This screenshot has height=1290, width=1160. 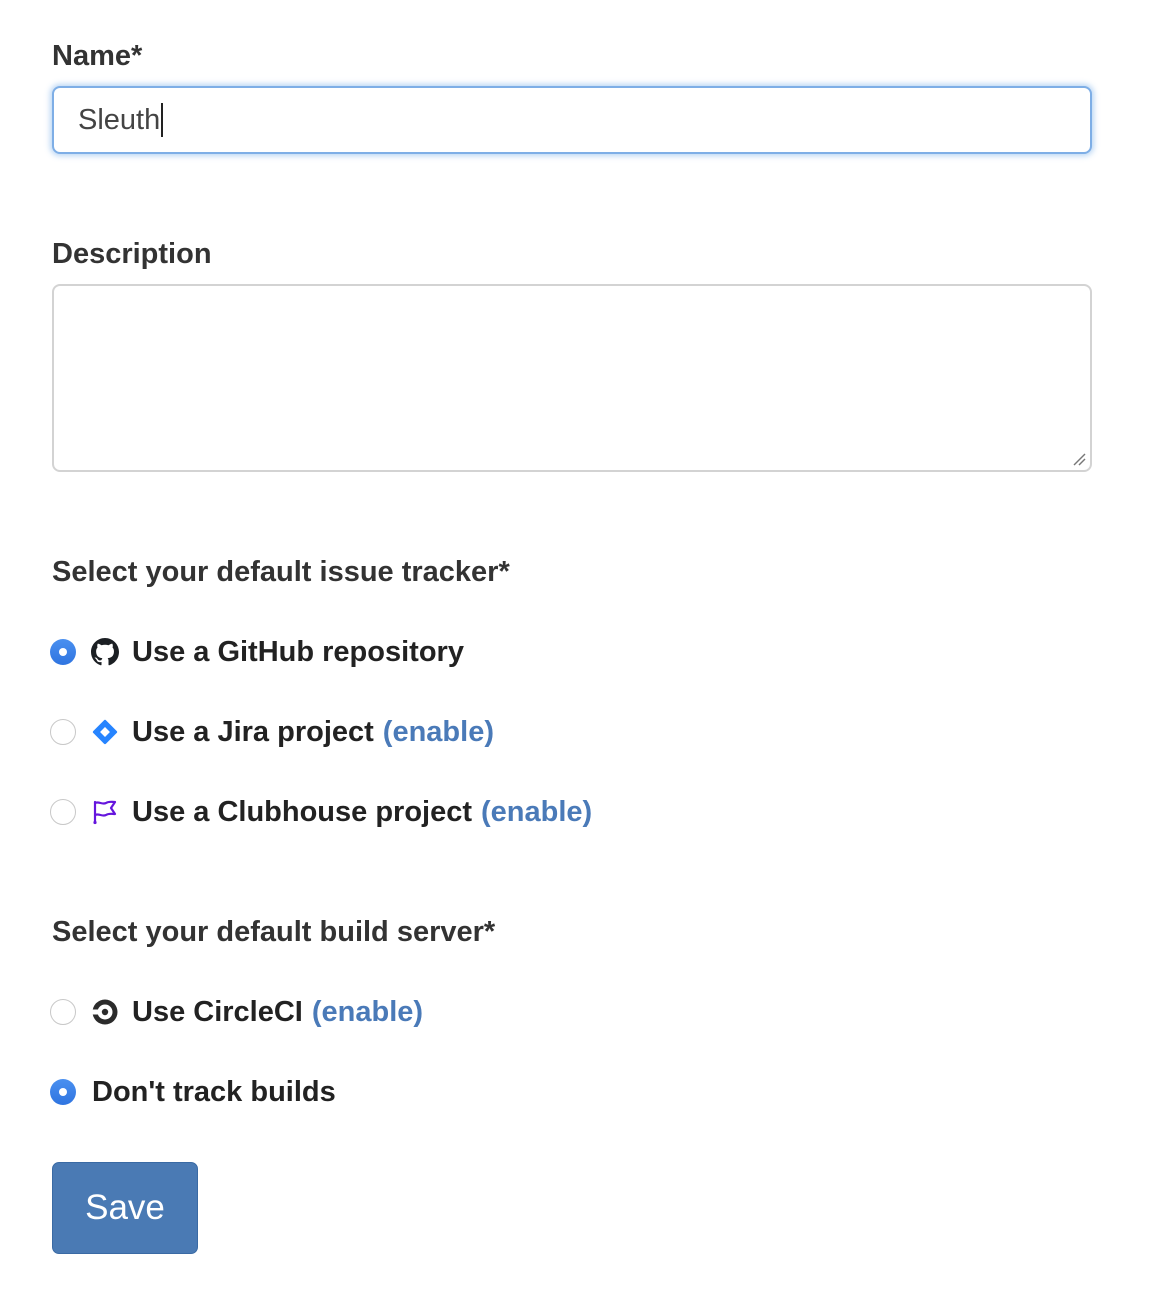 I want to click on jira-option: Use a Jira project (enable), so click(x=272, y=732).